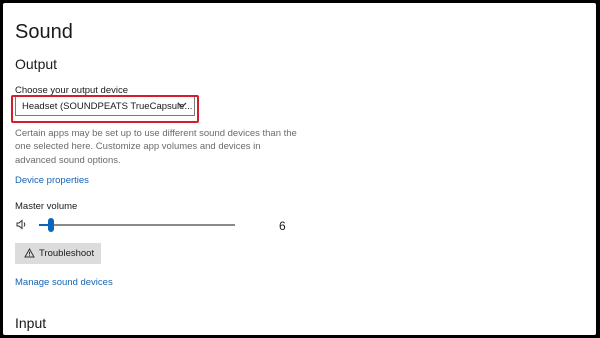 The width and height of the screenshot is (600, 338). I want to click on input-heading: Input, so click(31, 323).